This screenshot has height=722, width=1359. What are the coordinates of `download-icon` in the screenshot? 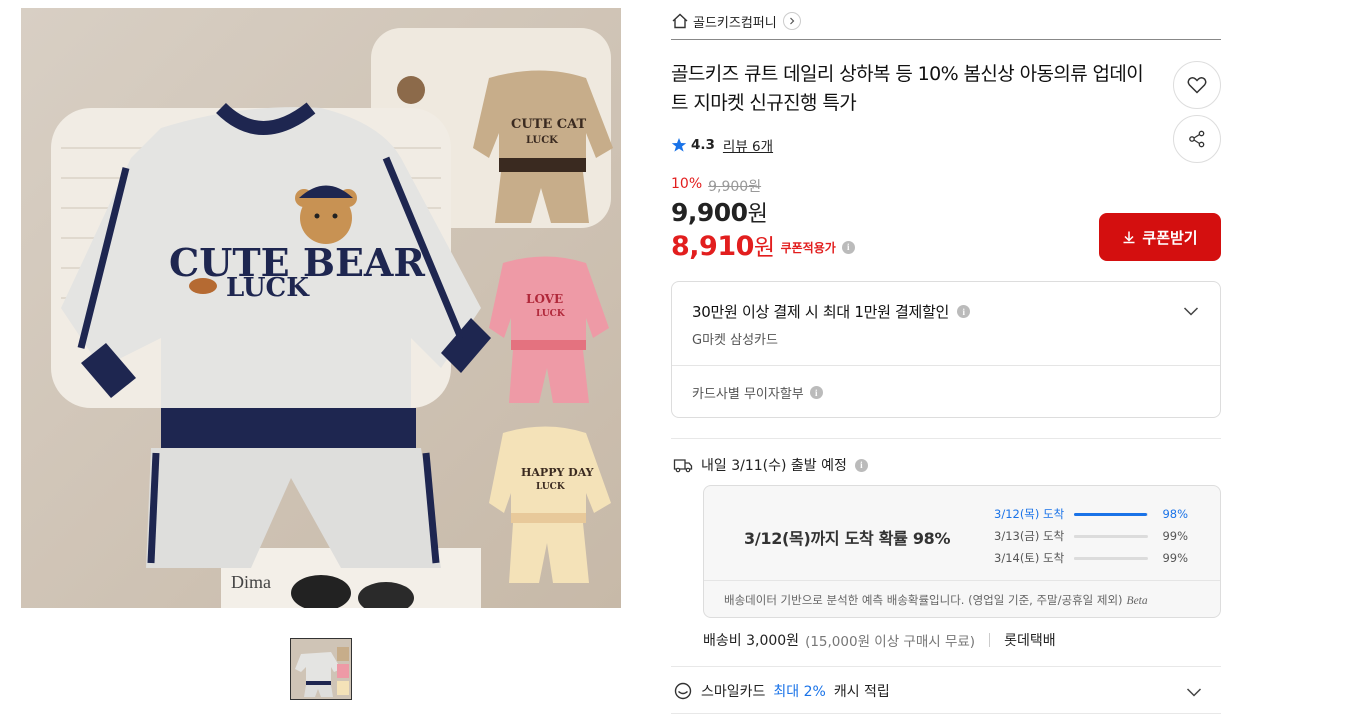 It's located at (1129, 237).